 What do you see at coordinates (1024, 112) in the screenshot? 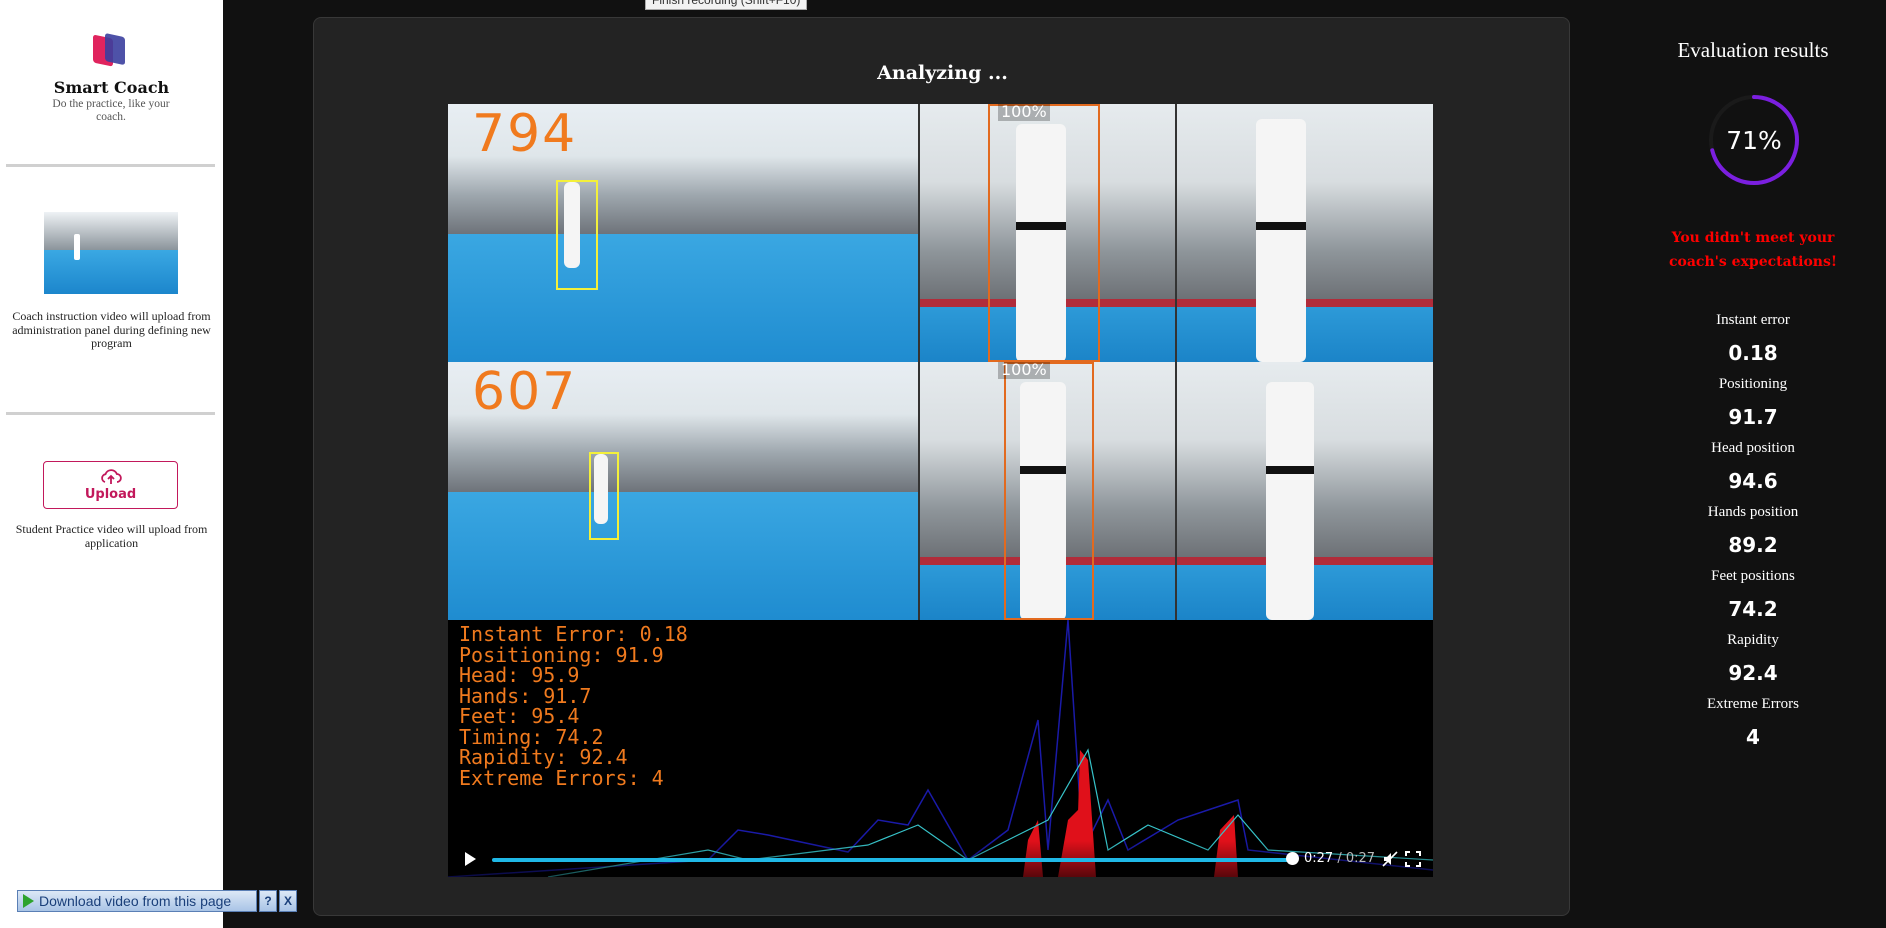
I see `coach-confidence: 100%` at bounding box center [1024, 112].